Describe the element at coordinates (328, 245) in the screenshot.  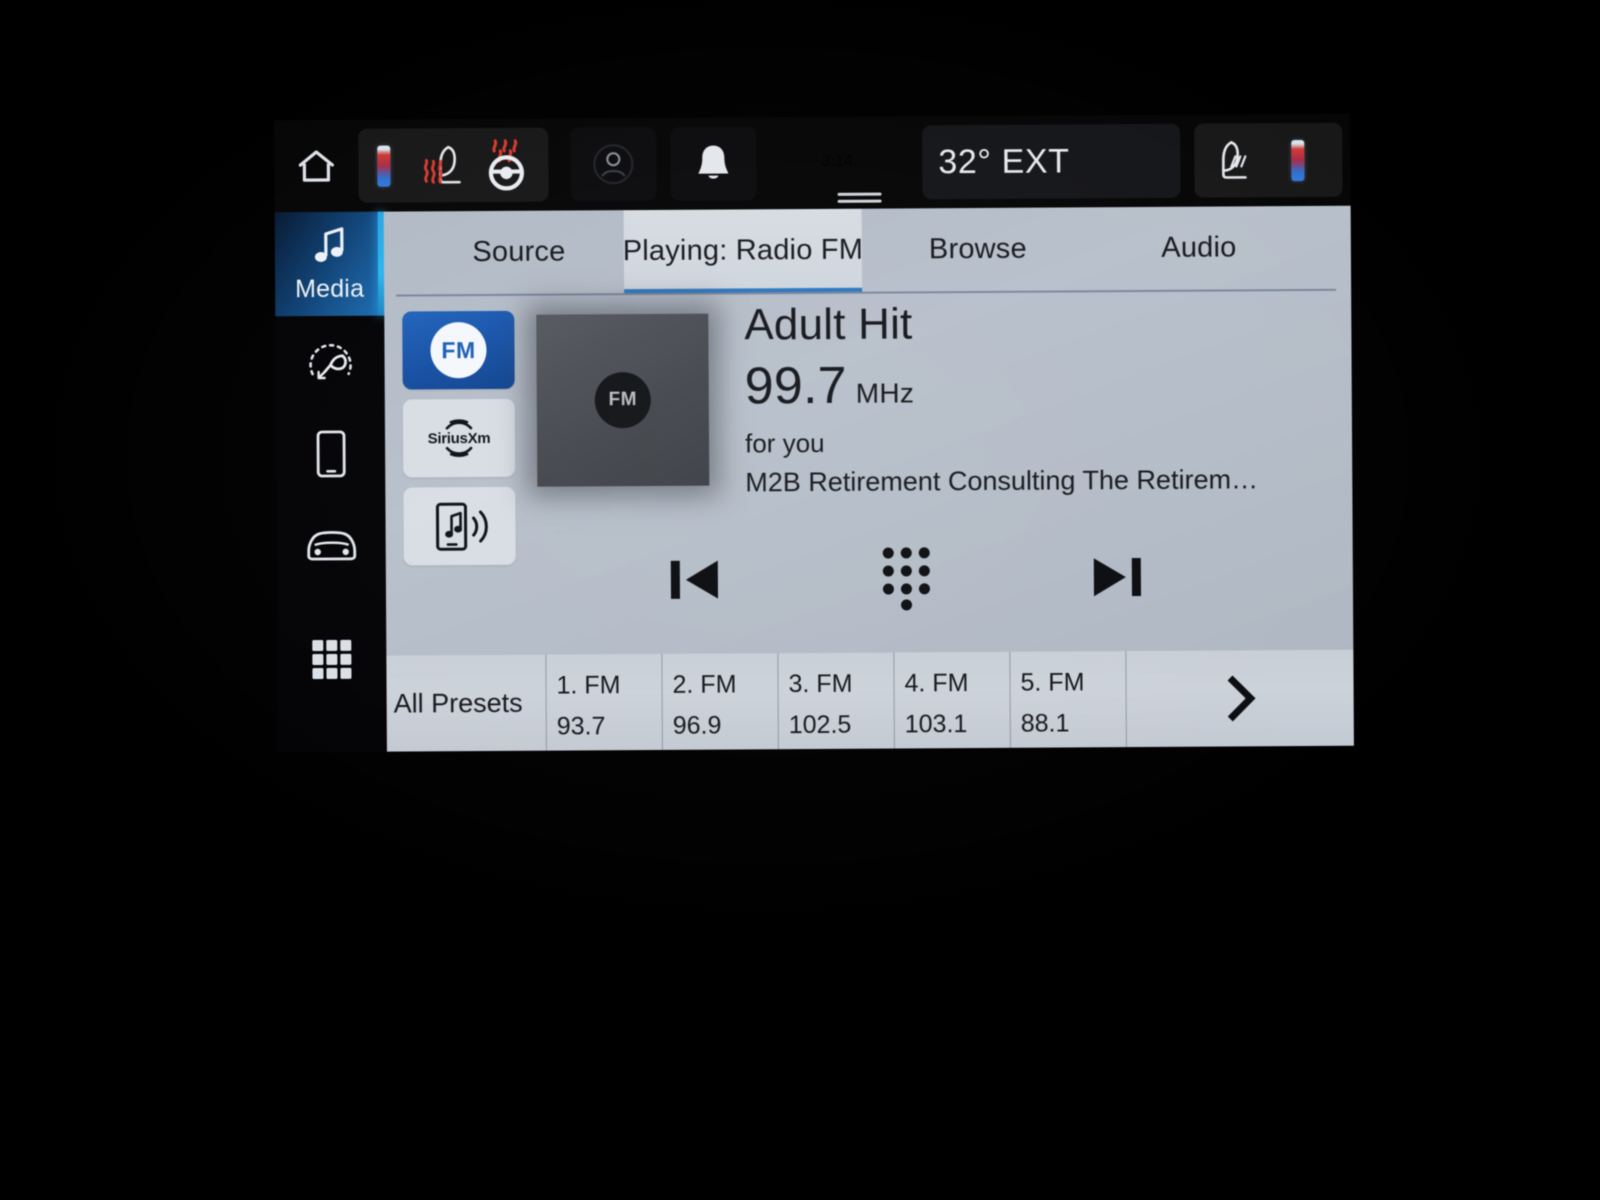
I see `music-note-icon` at that location.